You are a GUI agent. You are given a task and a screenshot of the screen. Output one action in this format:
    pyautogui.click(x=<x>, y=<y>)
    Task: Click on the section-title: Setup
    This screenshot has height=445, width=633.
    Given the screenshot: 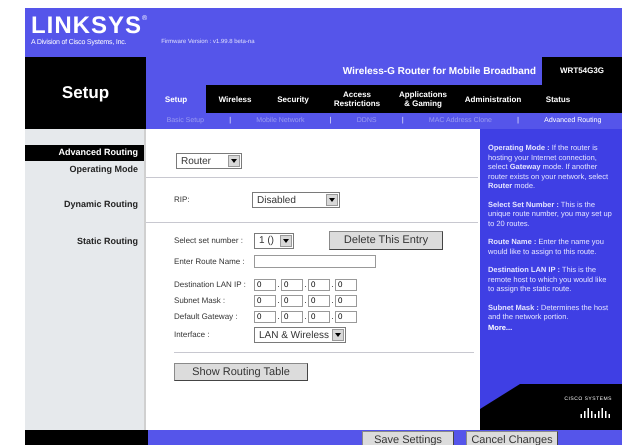 What is the action you would take?
    pyautogui.click(x=86, y=93)
    